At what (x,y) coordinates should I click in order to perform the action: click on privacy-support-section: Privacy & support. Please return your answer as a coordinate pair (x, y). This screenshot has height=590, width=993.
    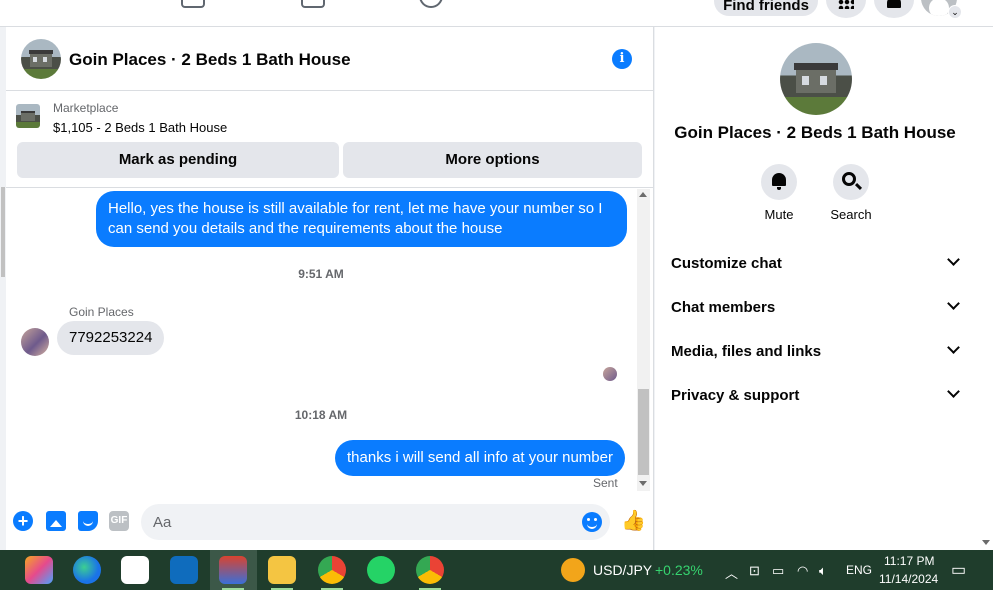
    Looking at the image, I should click on (815, 395).